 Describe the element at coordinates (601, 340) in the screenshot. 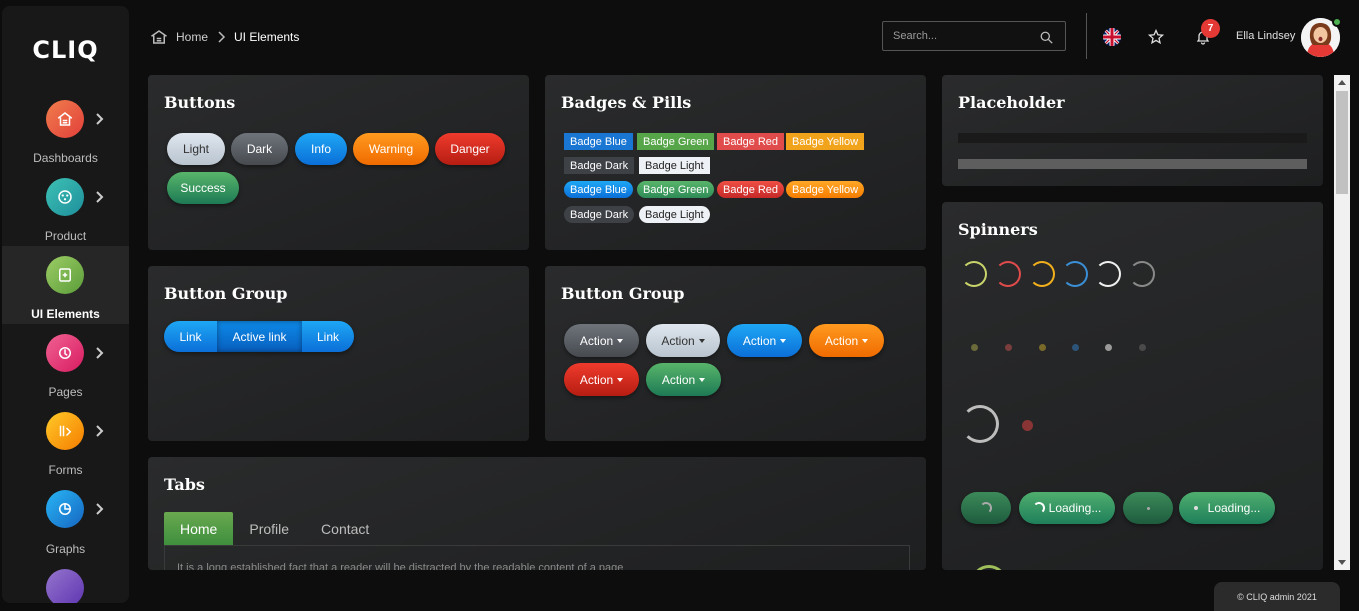

I see `action-dropdown-dark: Action` at that location.